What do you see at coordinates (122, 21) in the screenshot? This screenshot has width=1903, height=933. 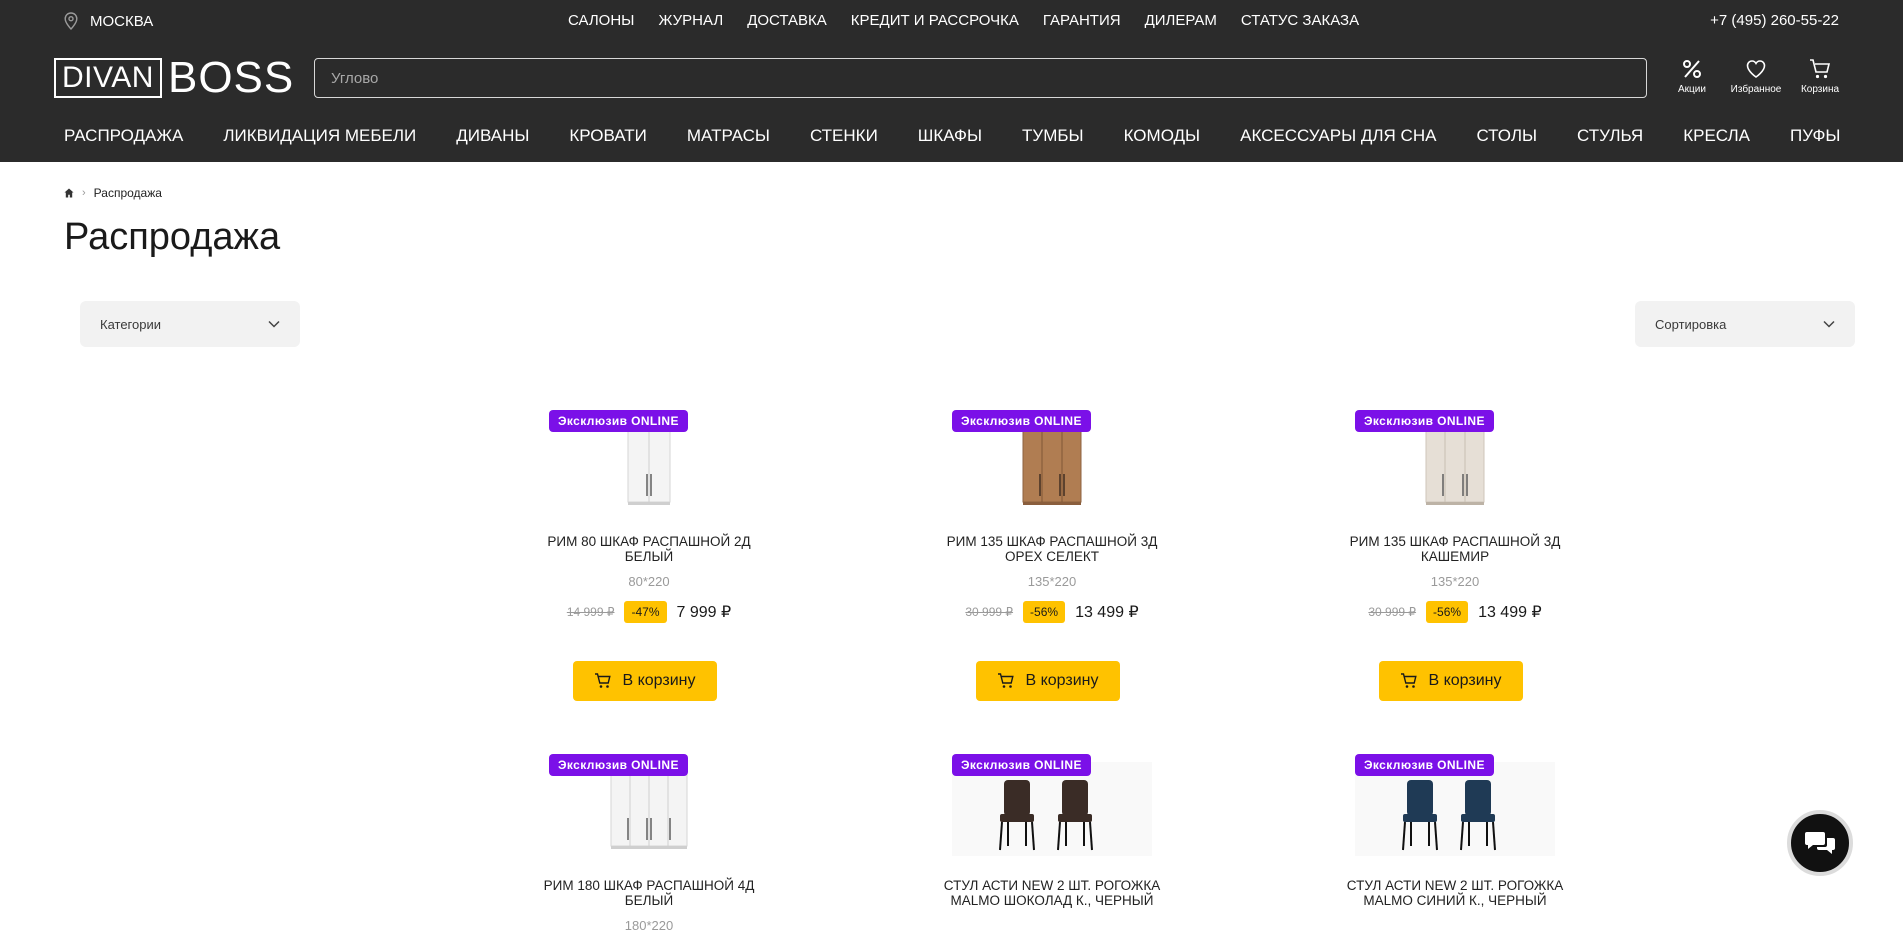 I see `city-name: МОСКВА` at bounding box center [122, 21].